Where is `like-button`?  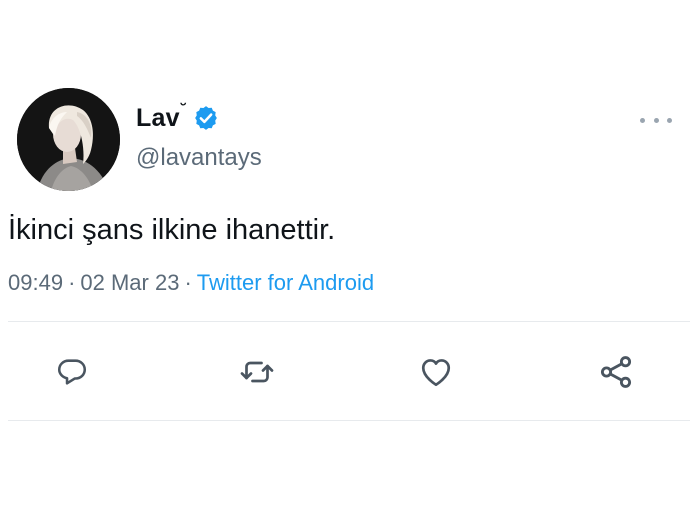
like-button is located at coordinates (436, 372).